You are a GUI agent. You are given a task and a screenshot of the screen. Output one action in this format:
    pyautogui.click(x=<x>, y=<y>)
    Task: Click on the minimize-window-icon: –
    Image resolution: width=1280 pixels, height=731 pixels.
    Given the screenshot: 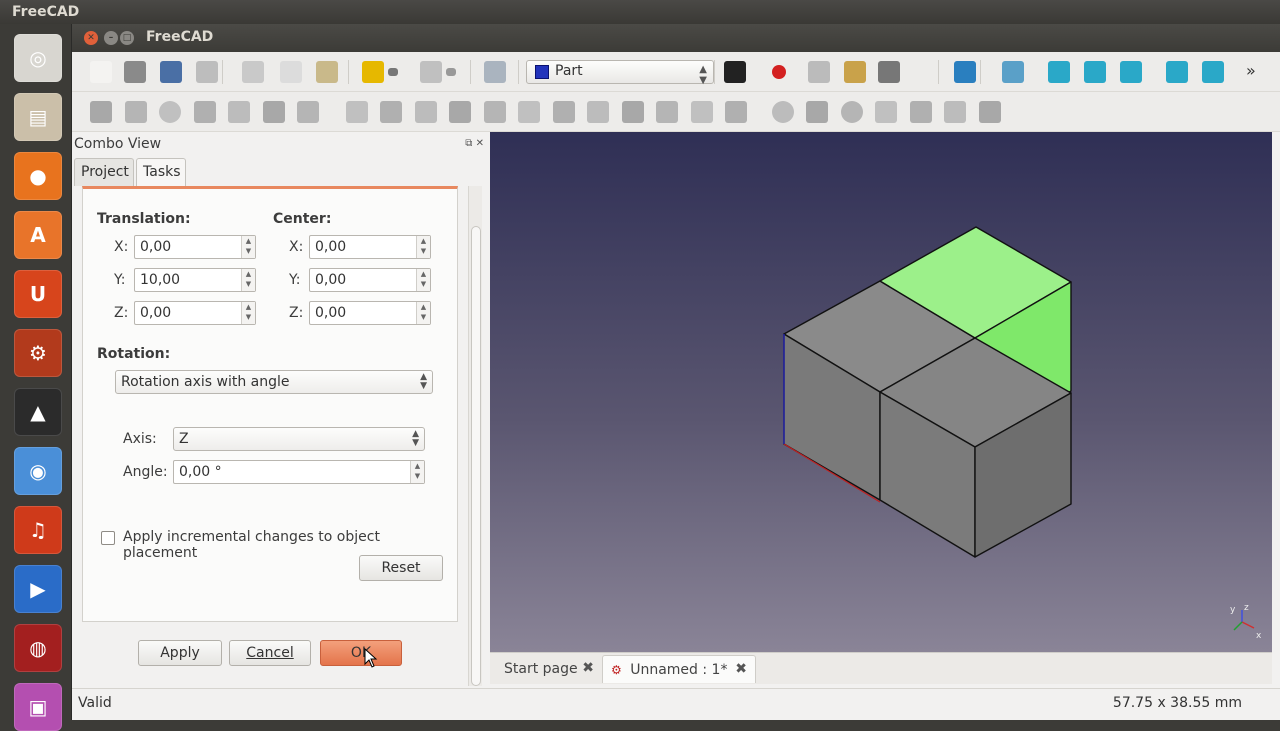 What is the action you would take?
    pyautogui.click(x=111, y=38)
    